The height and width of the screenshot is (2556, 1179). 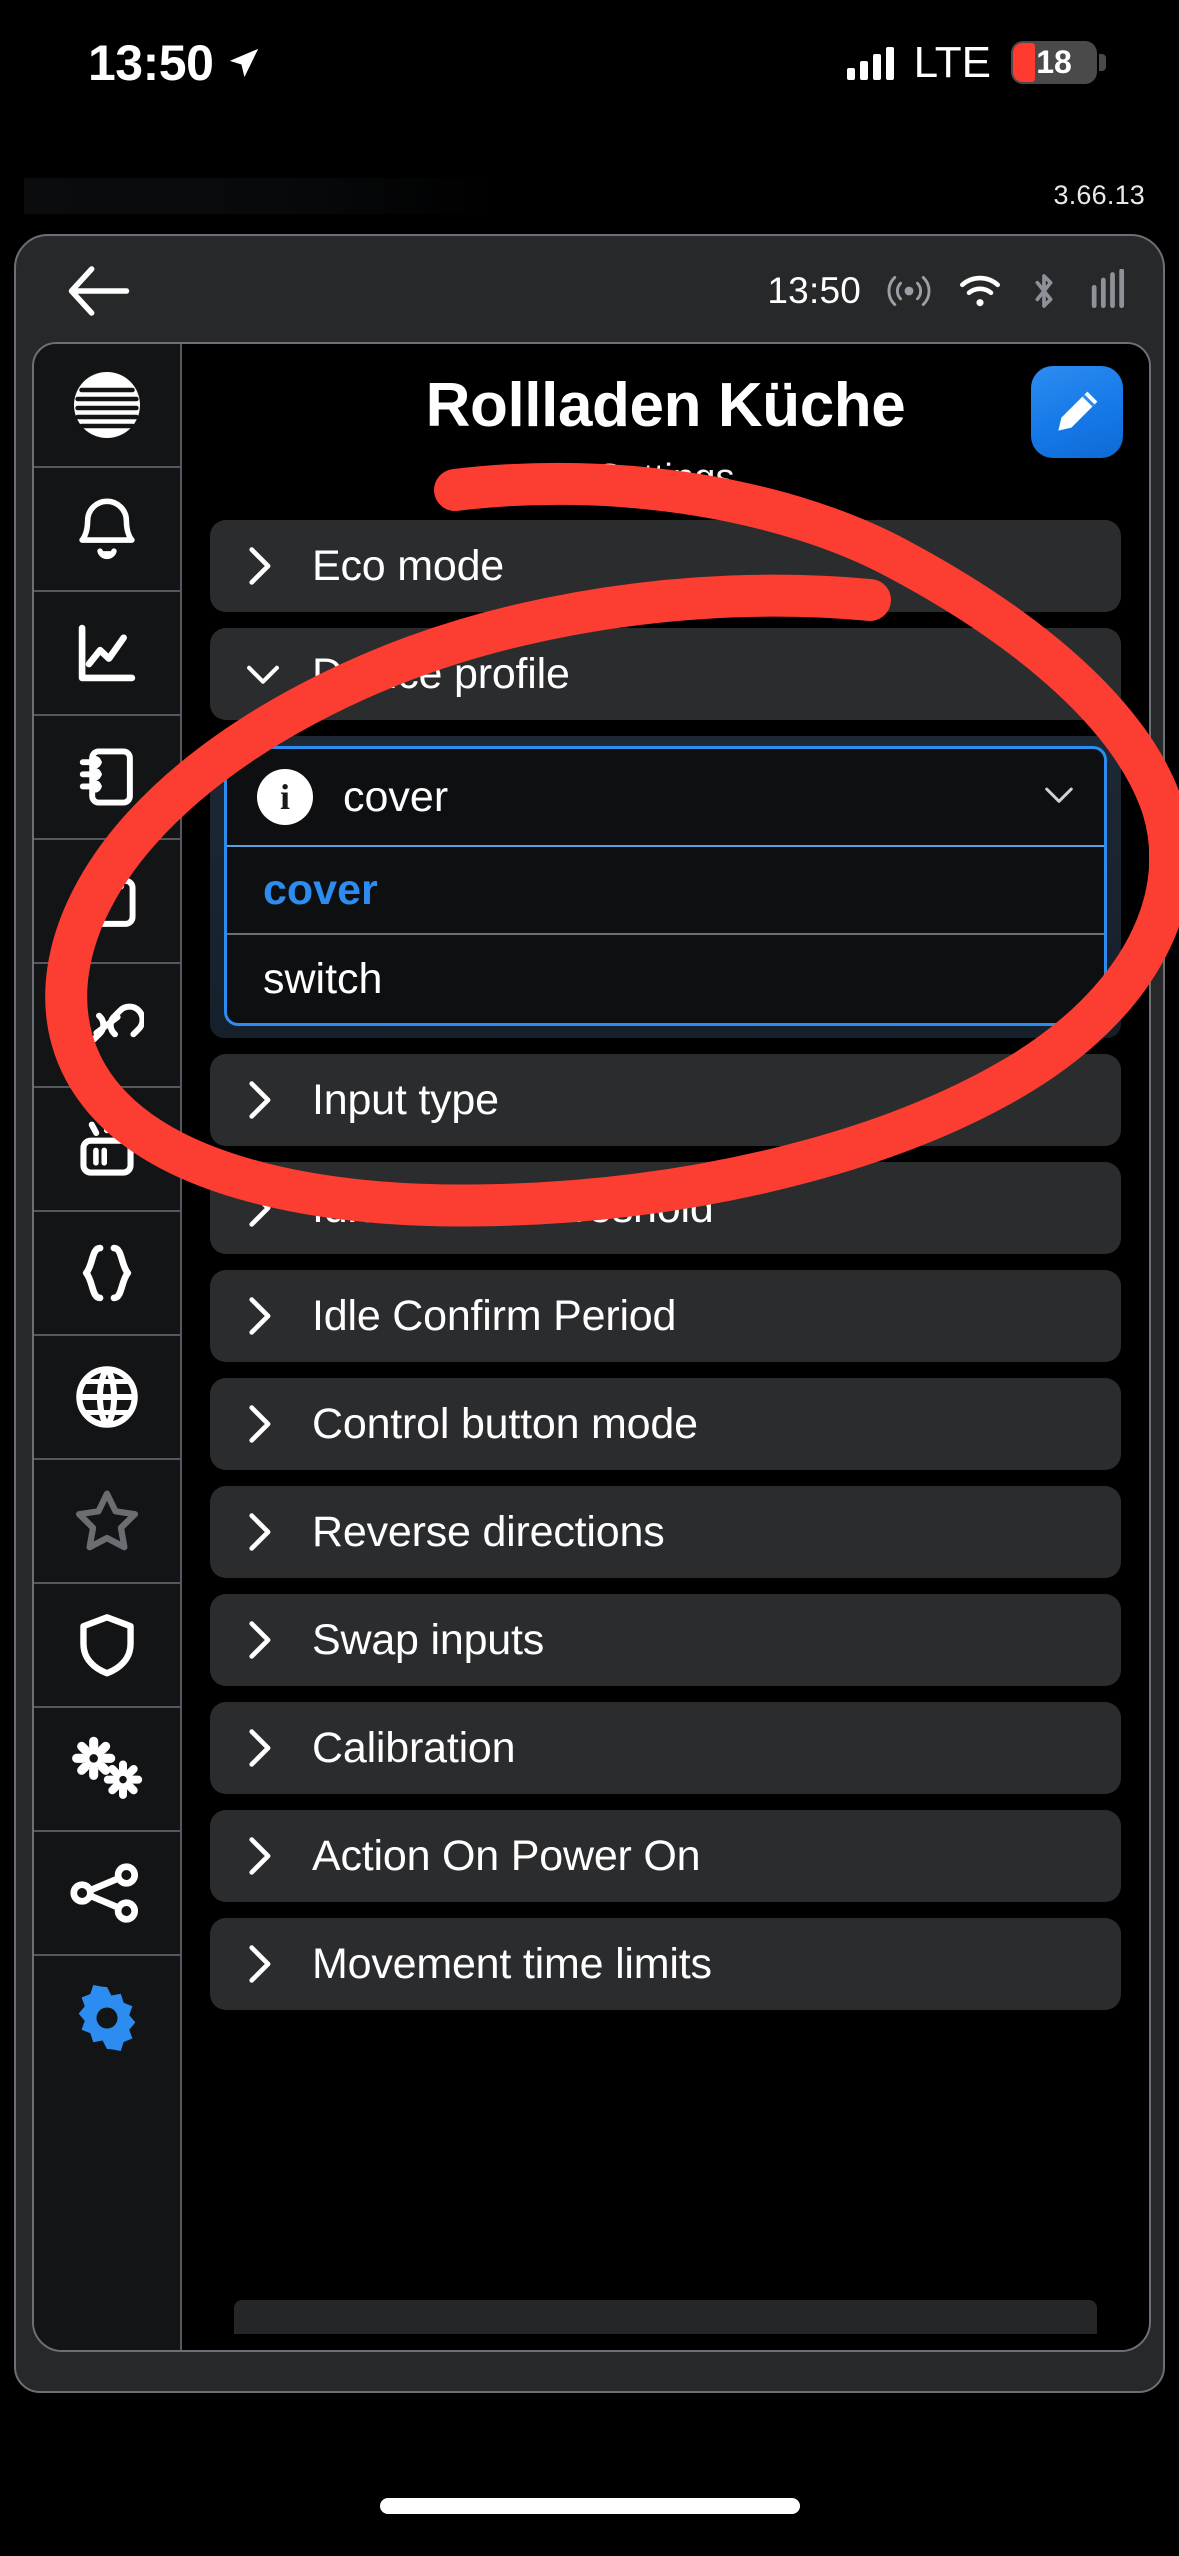 I want to click on sidebar-item-settings, so click(x=107, y=2018).